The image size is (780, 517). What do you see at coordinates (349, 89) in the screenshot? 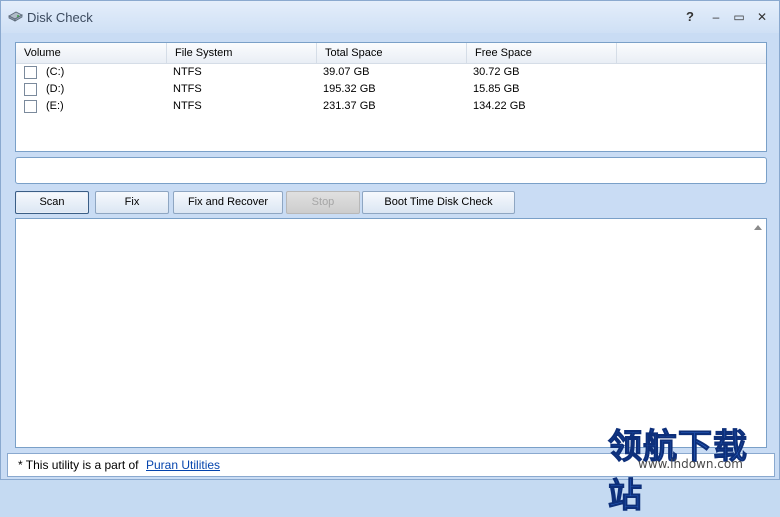
I see `volume-total-space: 195.32 GB` at bounding box center [349, 89].